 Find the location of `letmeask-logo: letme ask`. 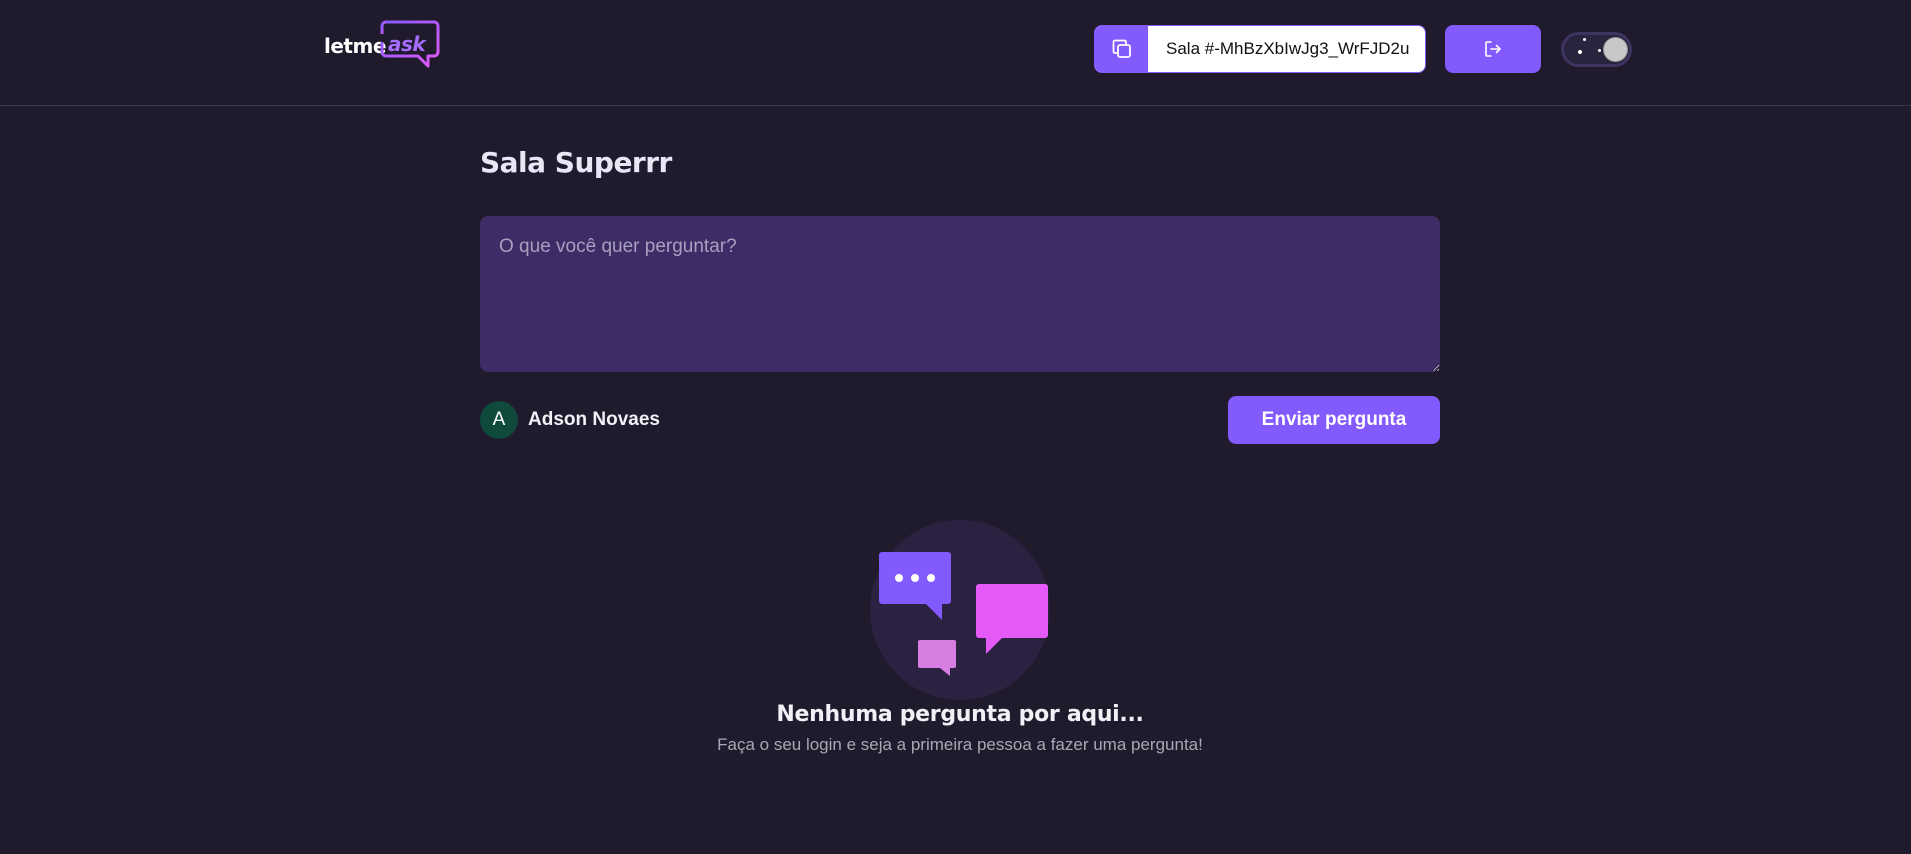

letmeask-logo: letme ask is located at coordinates (382, 49).